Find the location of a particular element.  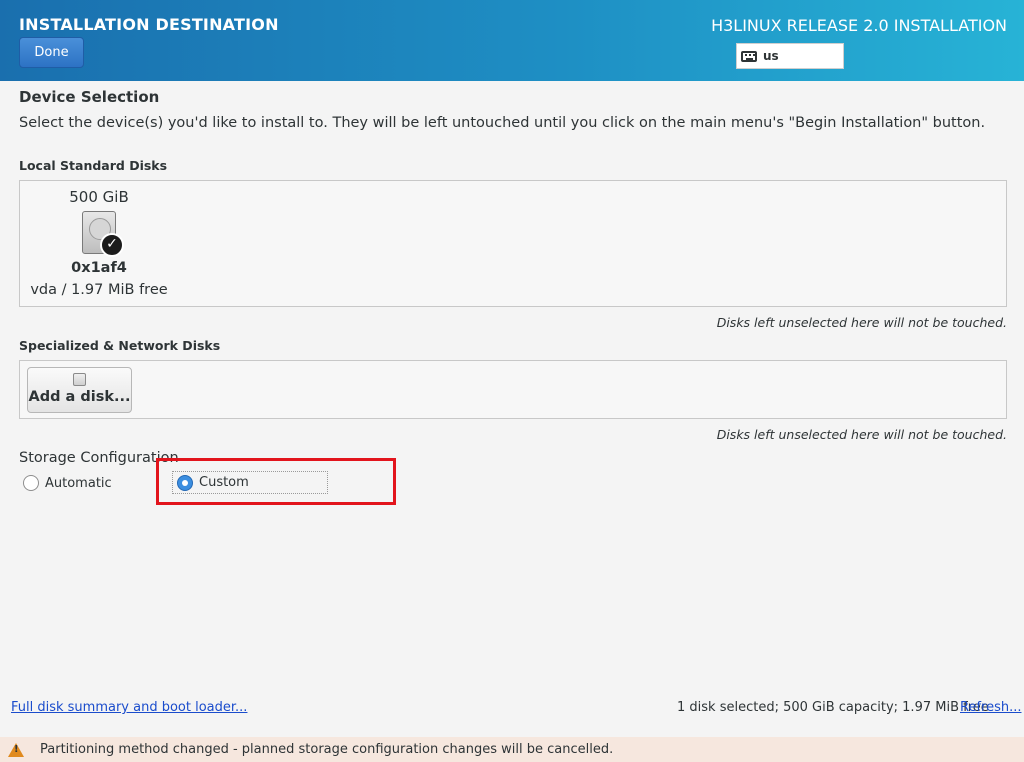

selected-check-icon: ✓ is located at coordinates (112, 245).